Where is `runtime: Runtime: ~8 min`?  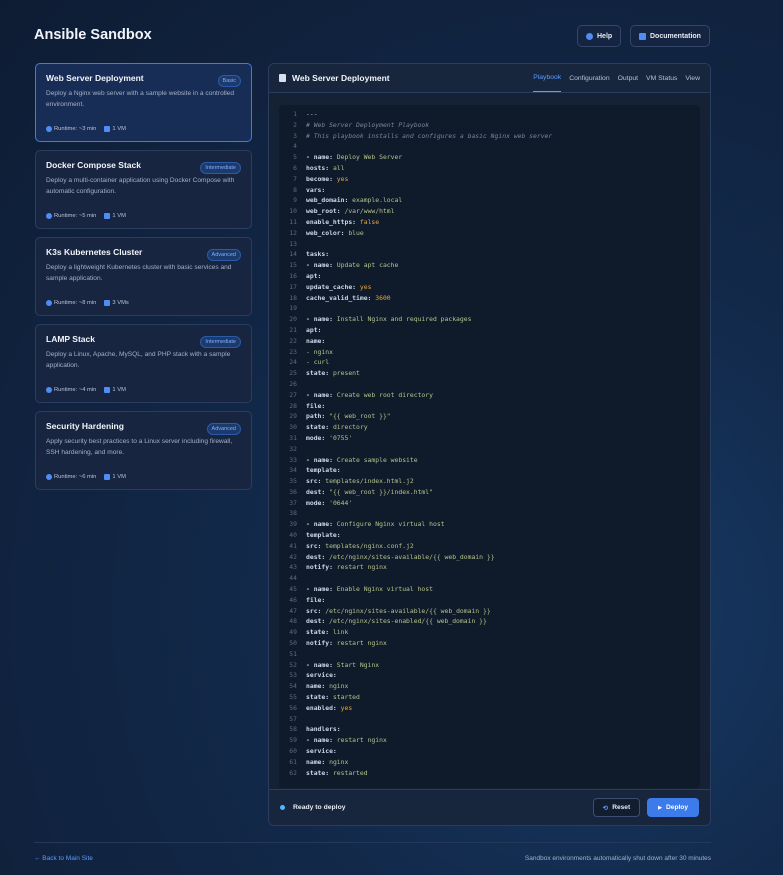 runtime: Runtime: ~8 min is located at coordinates (71, 303).